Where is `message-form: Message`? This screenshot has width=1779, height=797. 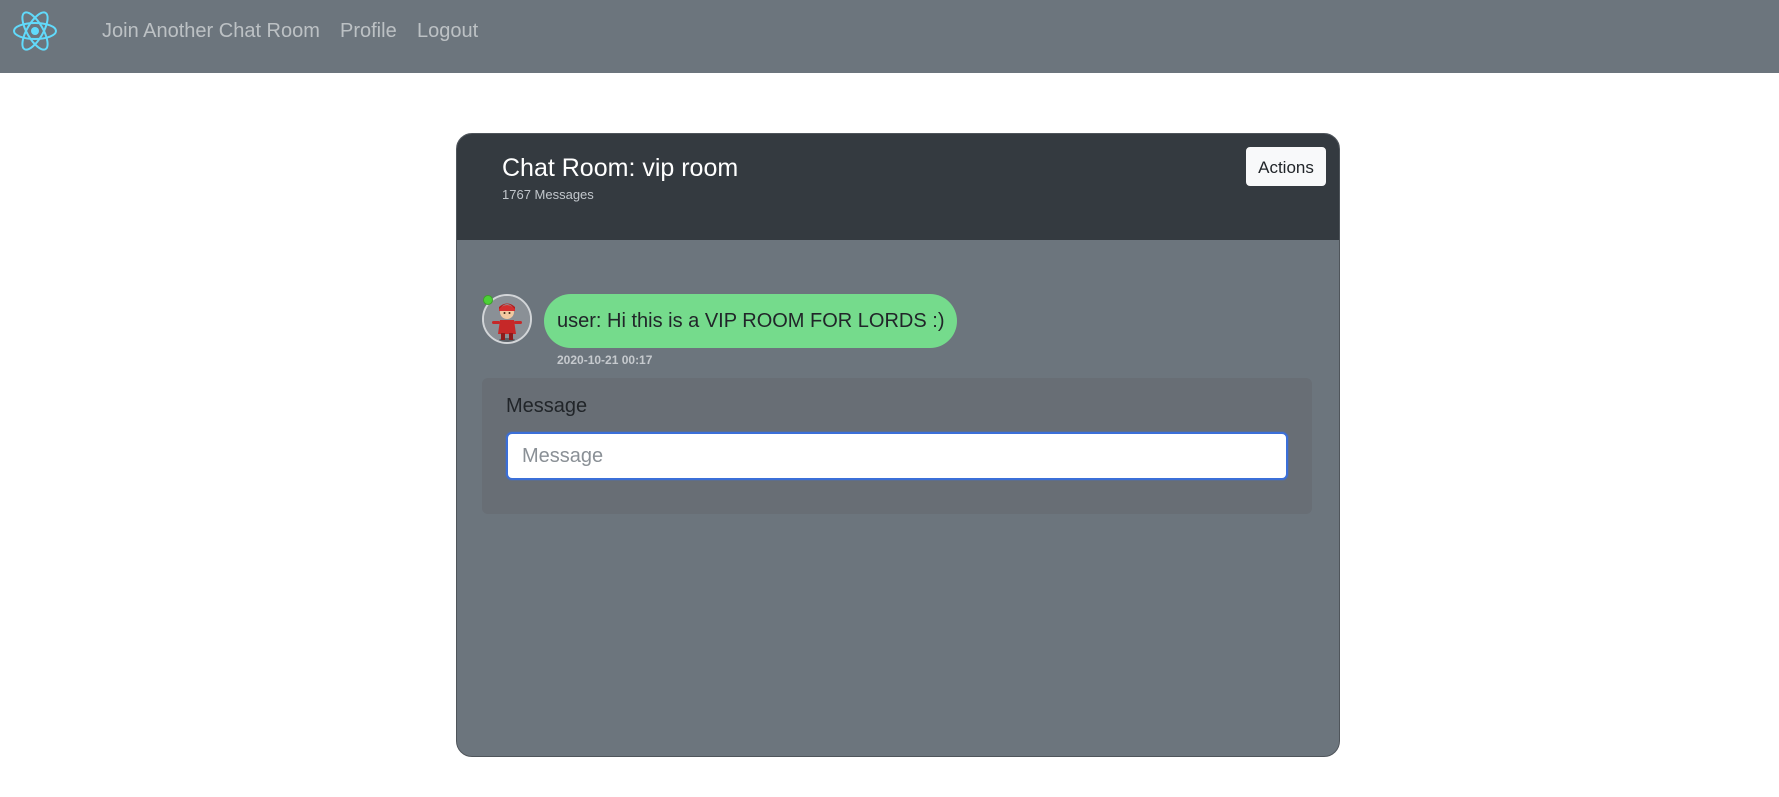
message-form: Message is located at coordinates (897, 446).